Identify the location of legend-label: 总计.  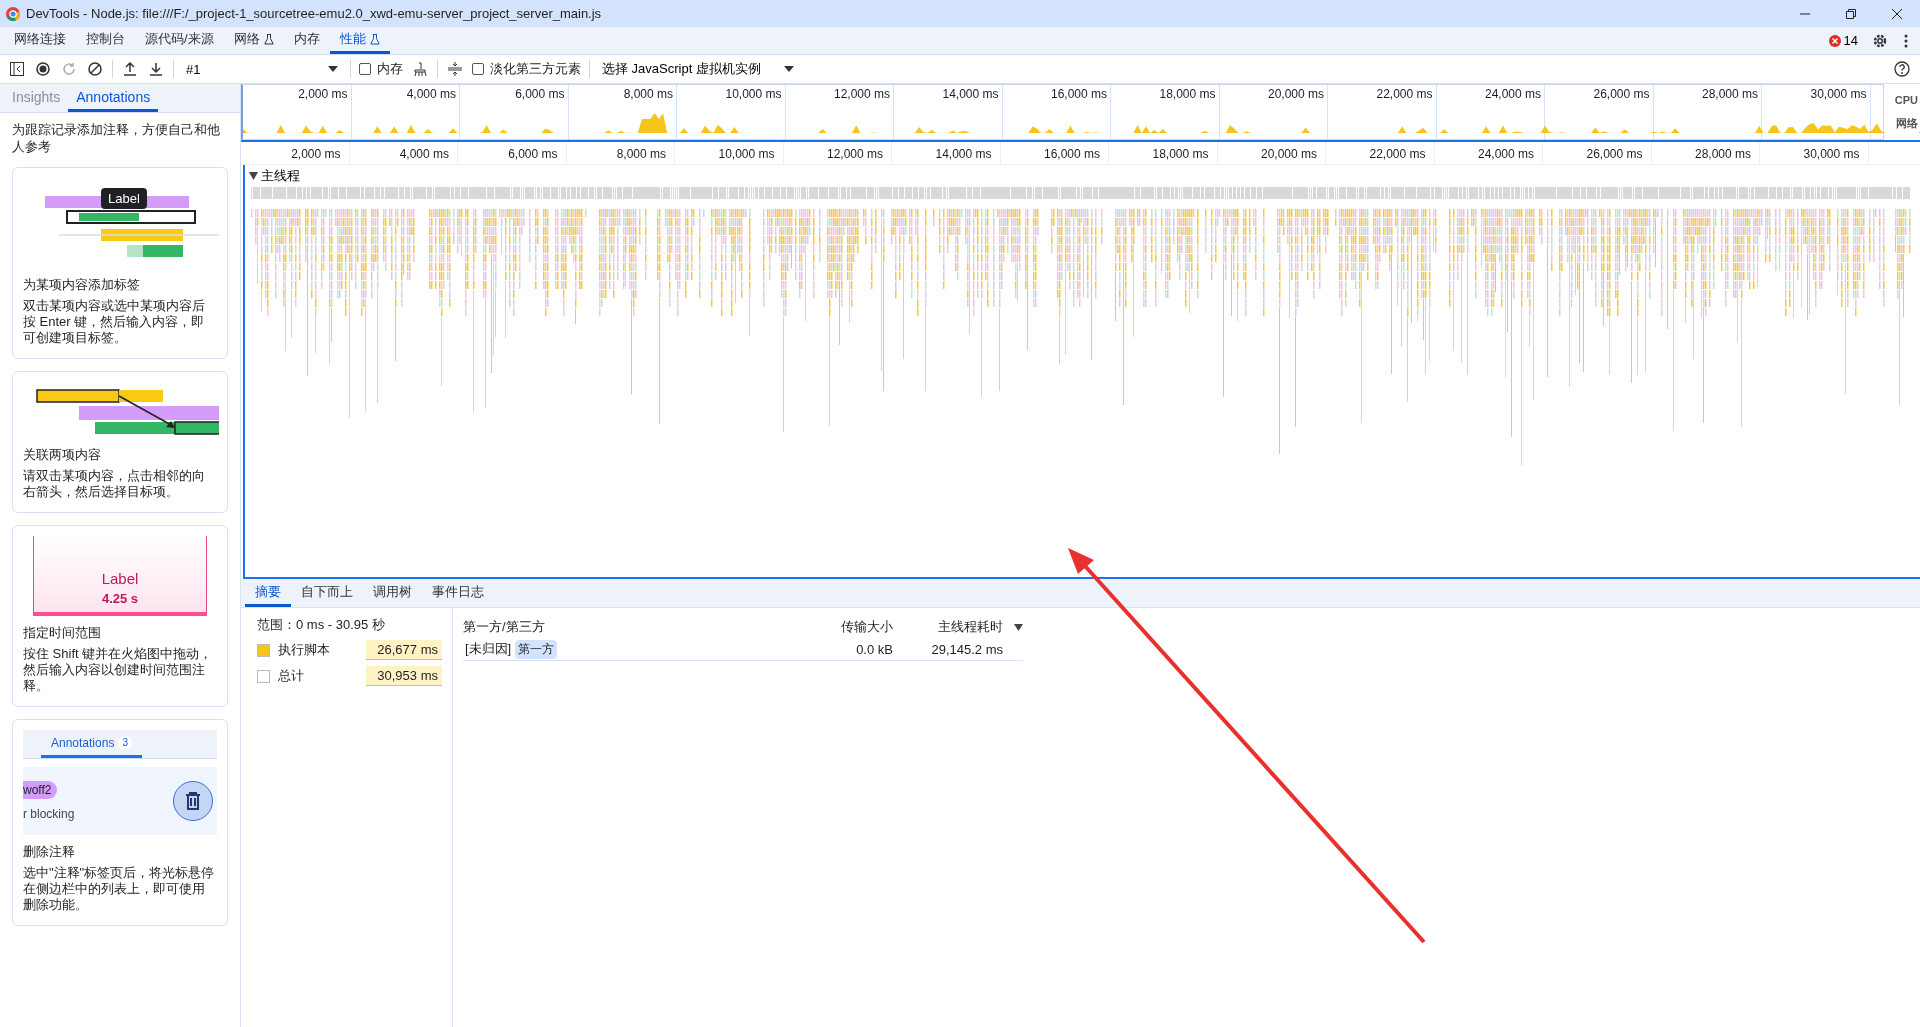
(291, 676).